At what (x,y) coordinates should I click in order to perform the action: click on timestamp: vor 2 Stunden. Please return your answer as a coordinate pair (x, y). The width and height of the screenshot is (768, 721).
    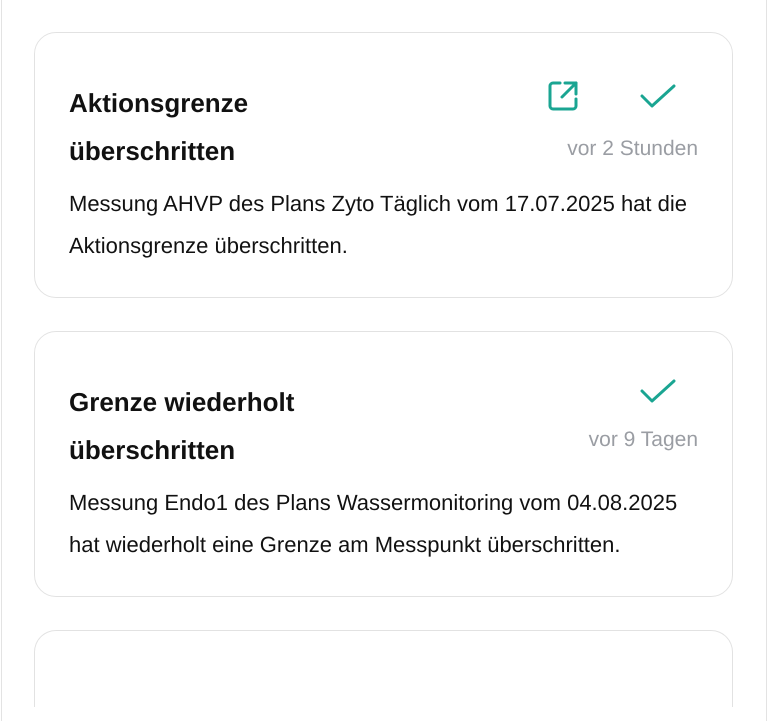
    Looking at the image, I should click on (632, 149).